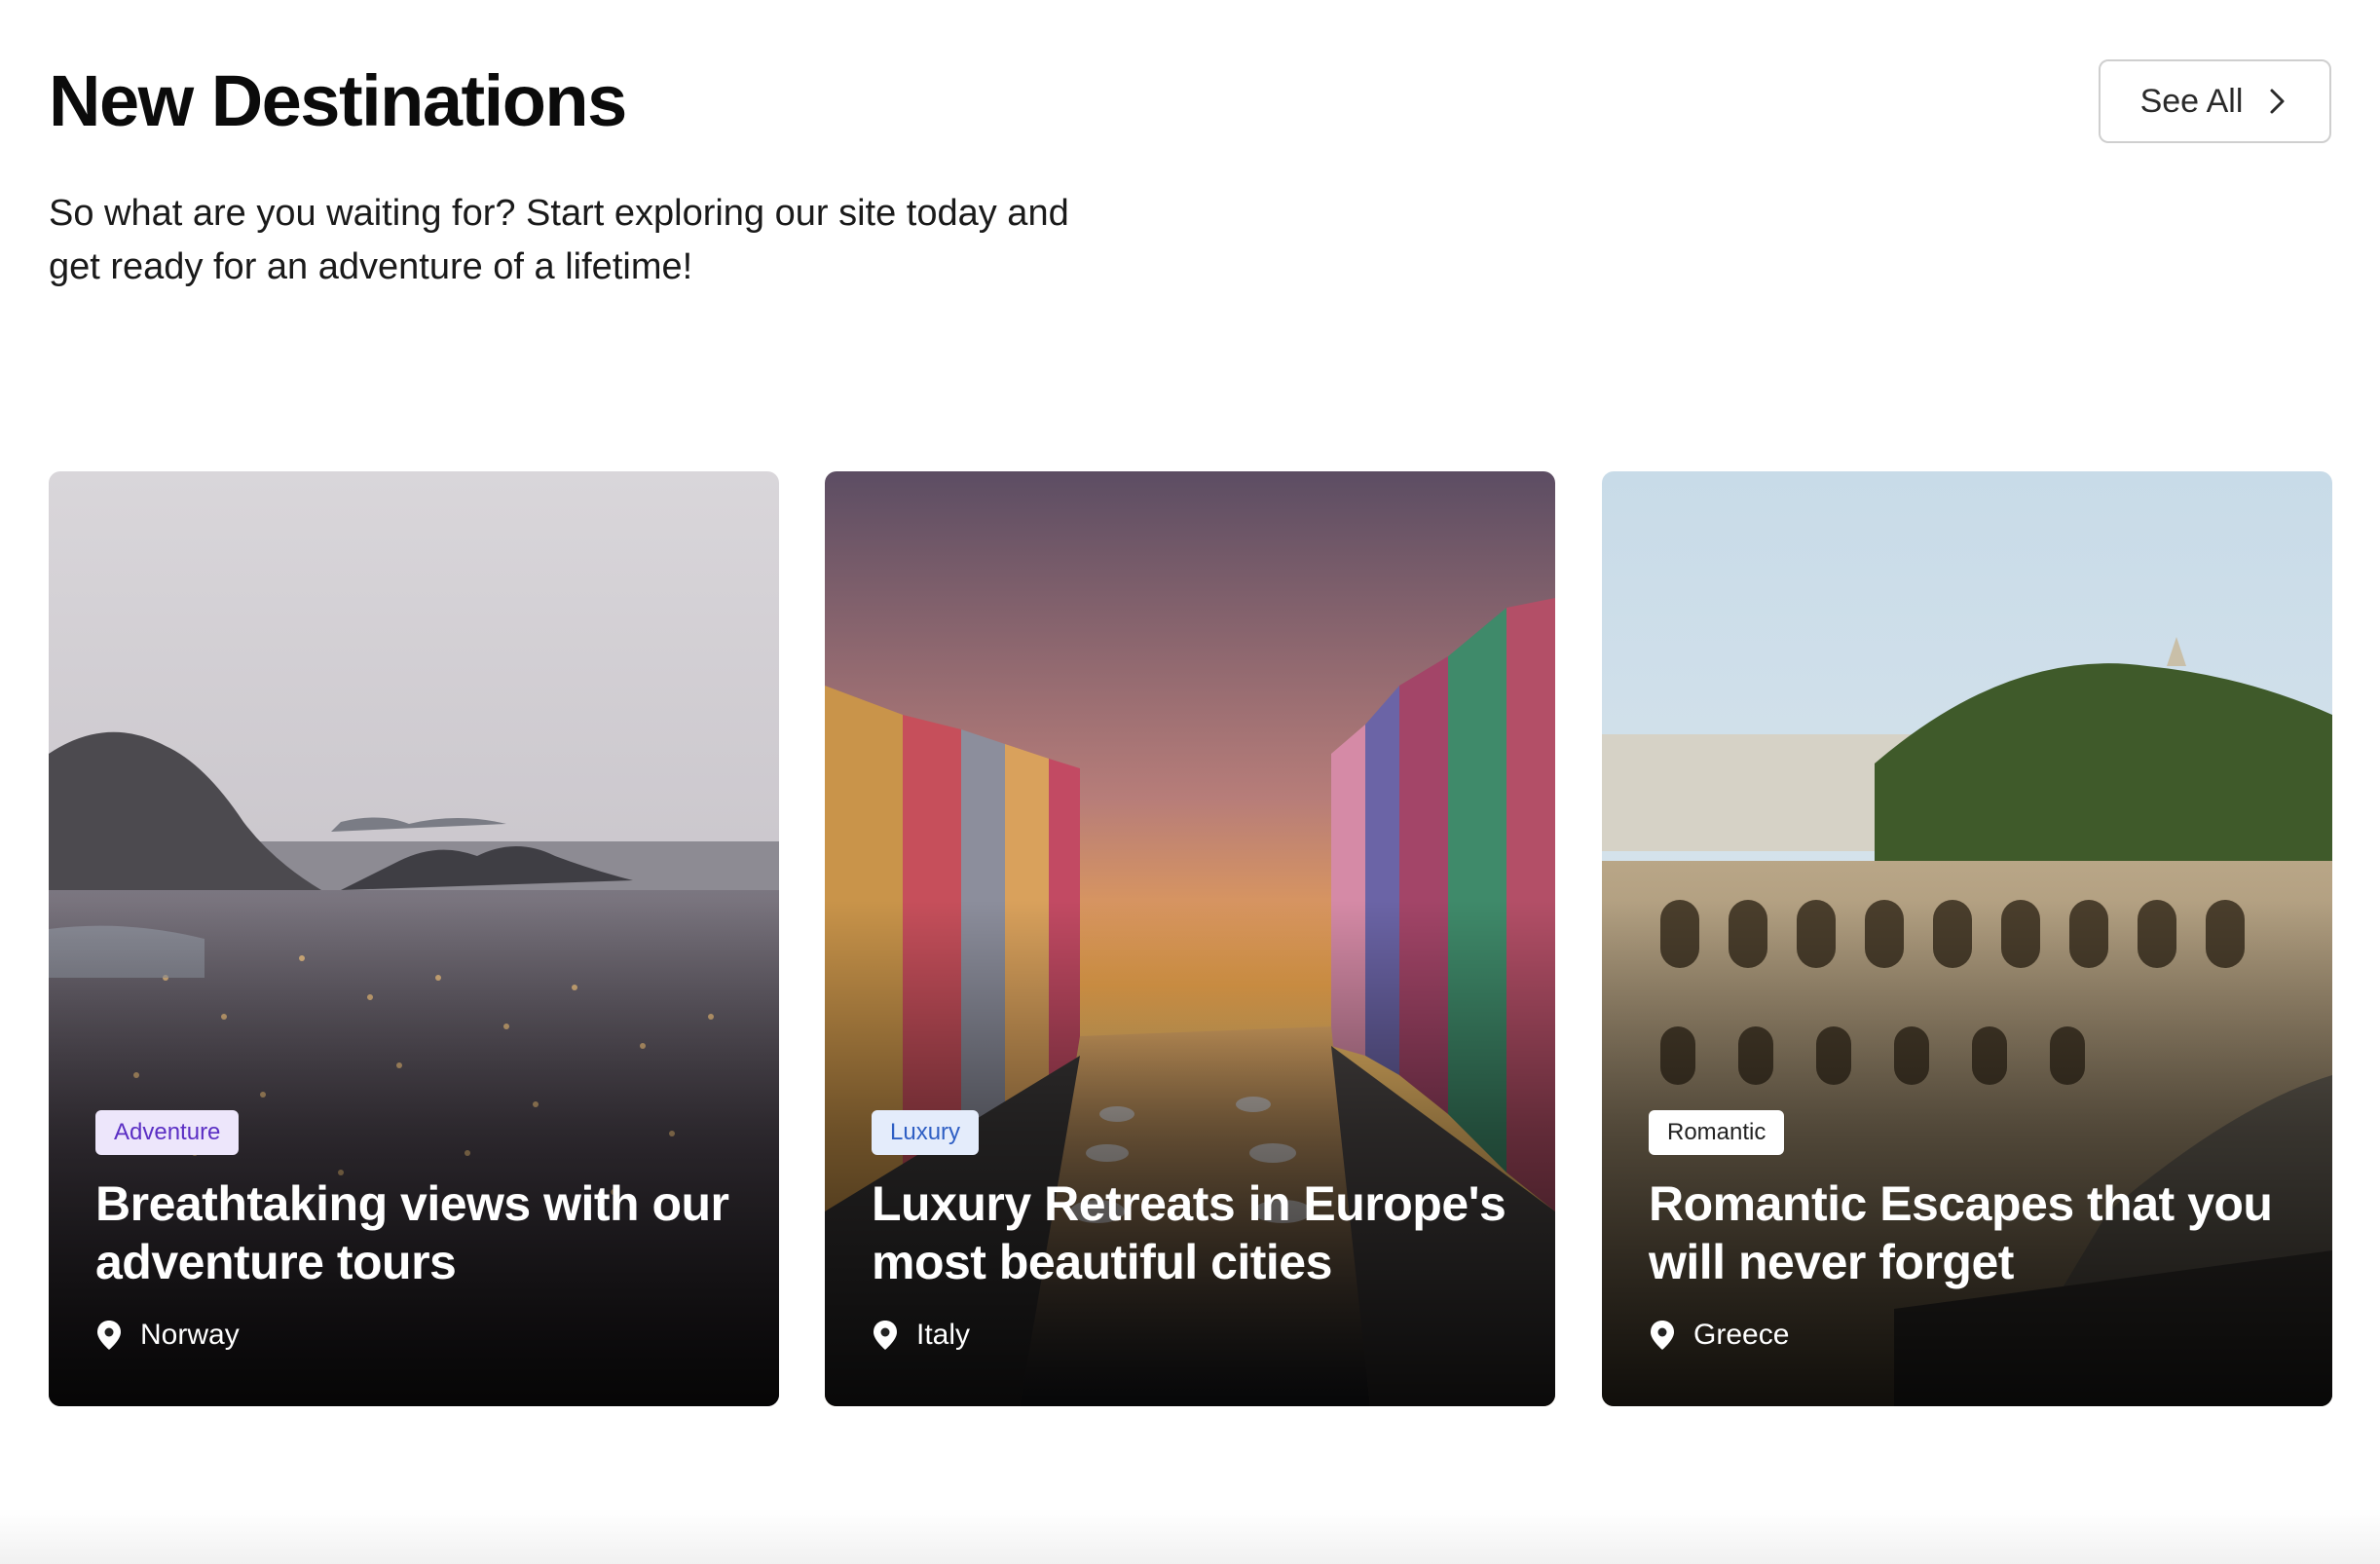 This screenshot has height=1564, width=2380. I want to click on see-all-button: See All, so click(2215, 101).